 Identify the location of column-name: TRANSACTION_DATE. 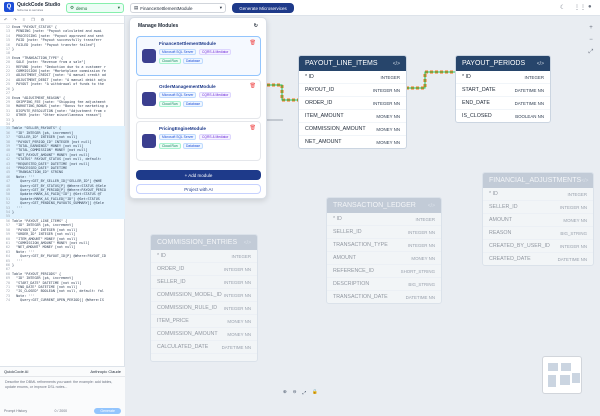
(360, 297).